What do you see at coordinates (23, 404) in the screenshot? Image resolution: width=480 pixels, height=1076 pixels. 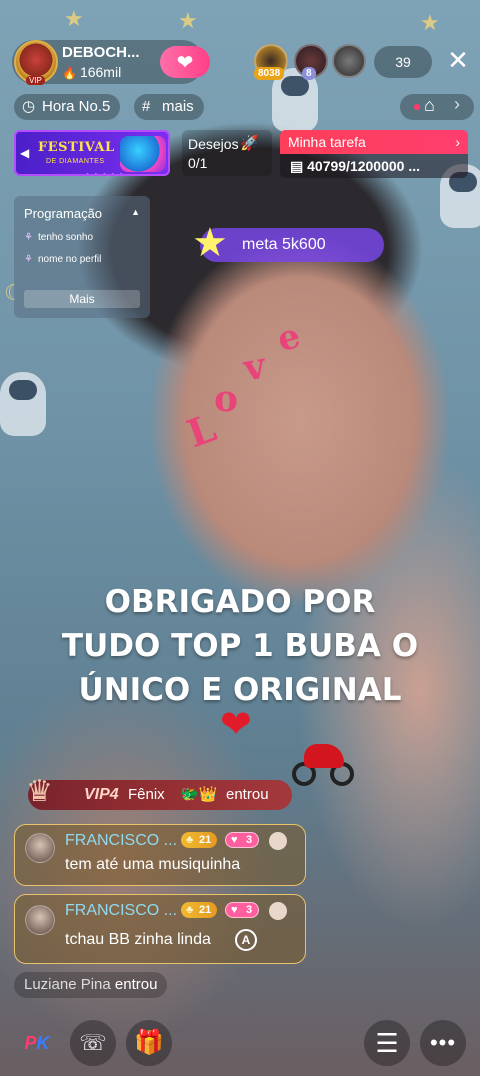 I see `astronaut-decoration` at bounding box center [23, 404].